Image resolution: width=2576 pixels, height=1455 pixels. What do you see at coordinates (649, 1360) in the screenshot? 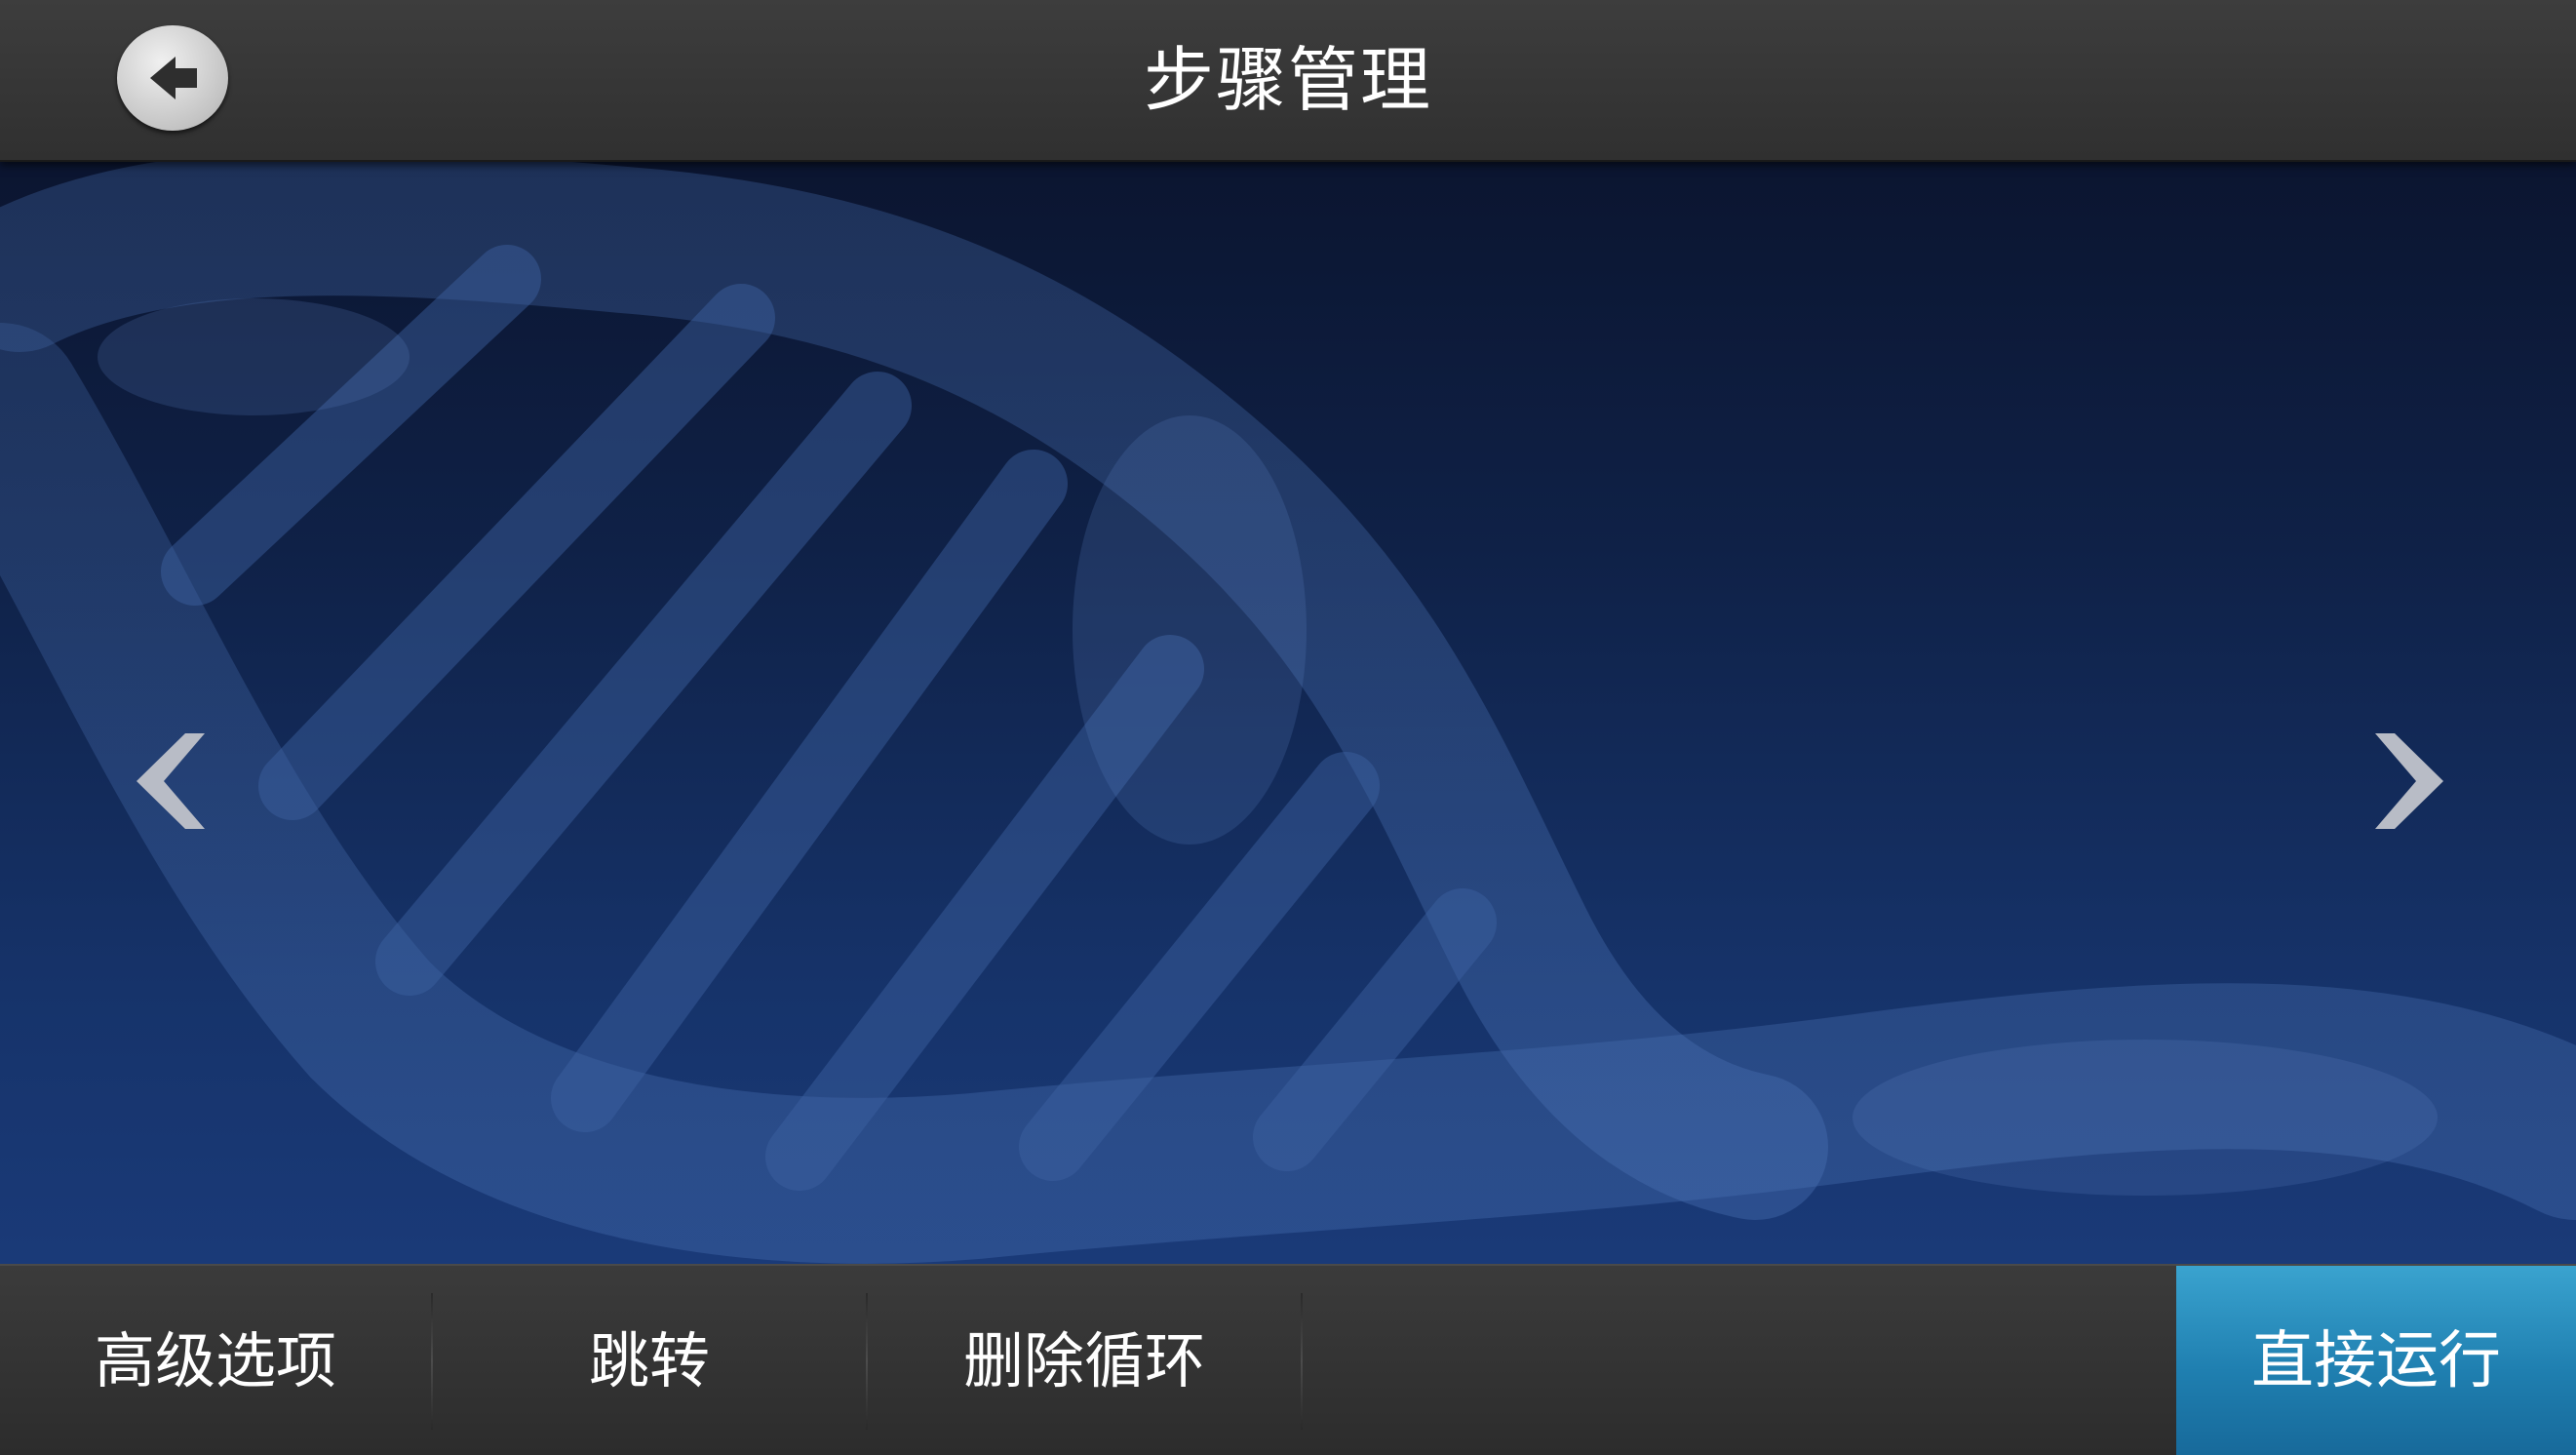
I see `jump-button: 跳转` at bounding box center [649, 1360].